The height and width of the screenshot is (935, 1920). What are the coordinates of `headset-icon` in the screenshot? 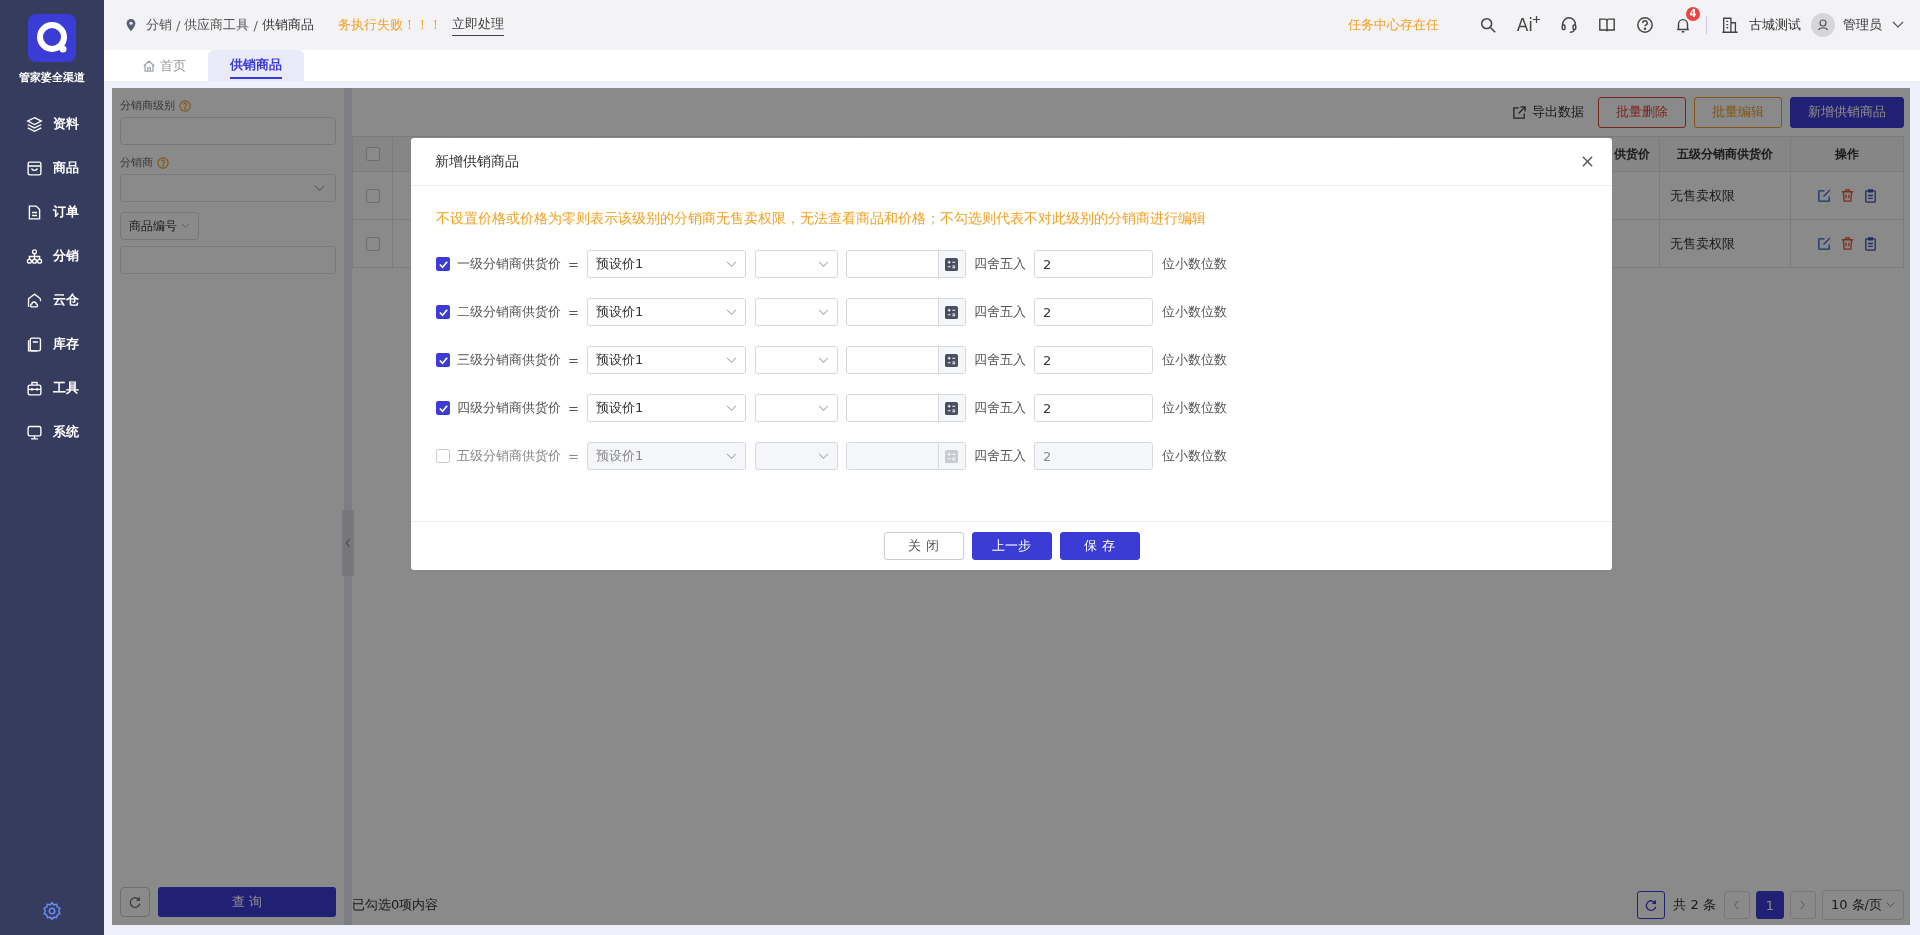 It's located at (1569, 25).